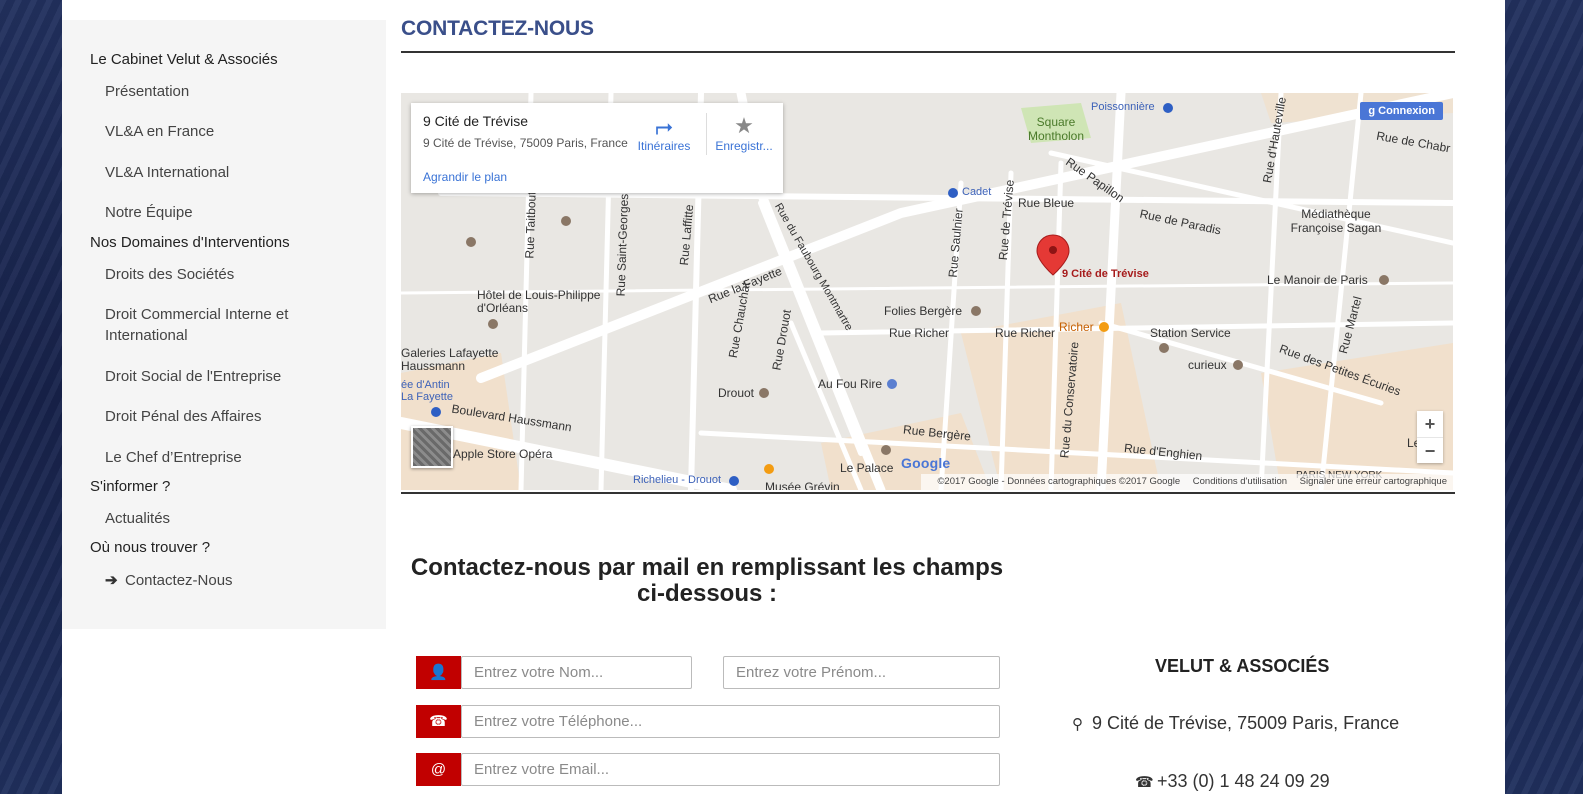  I want to click on map-label-folies: Folies Bergère, so click(923, 311).